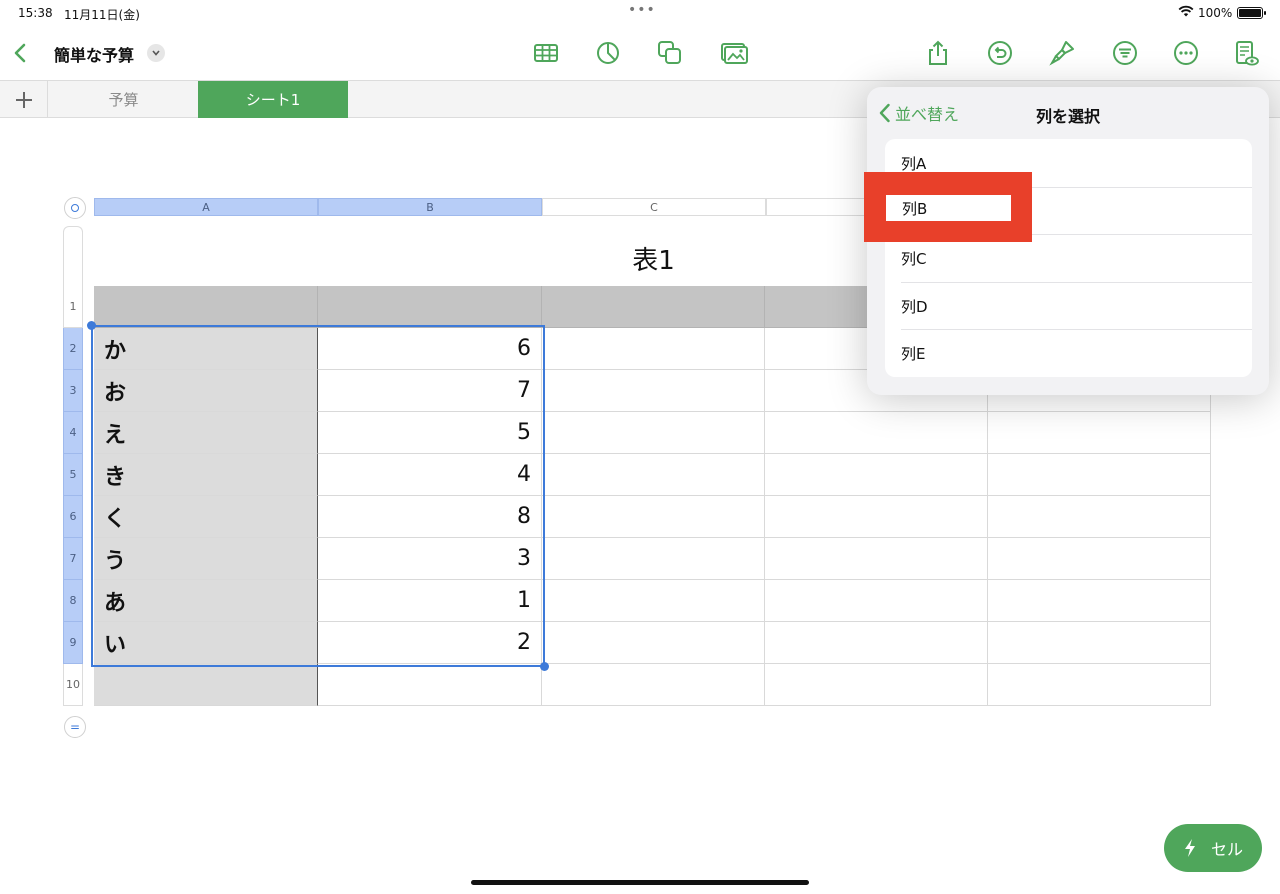 Image resolution: width=1280 pixels, height=894 pixels. Describe the element at coordinates (1215, 13) in the screenshot. I see `battery-percent: 100%` at that location.